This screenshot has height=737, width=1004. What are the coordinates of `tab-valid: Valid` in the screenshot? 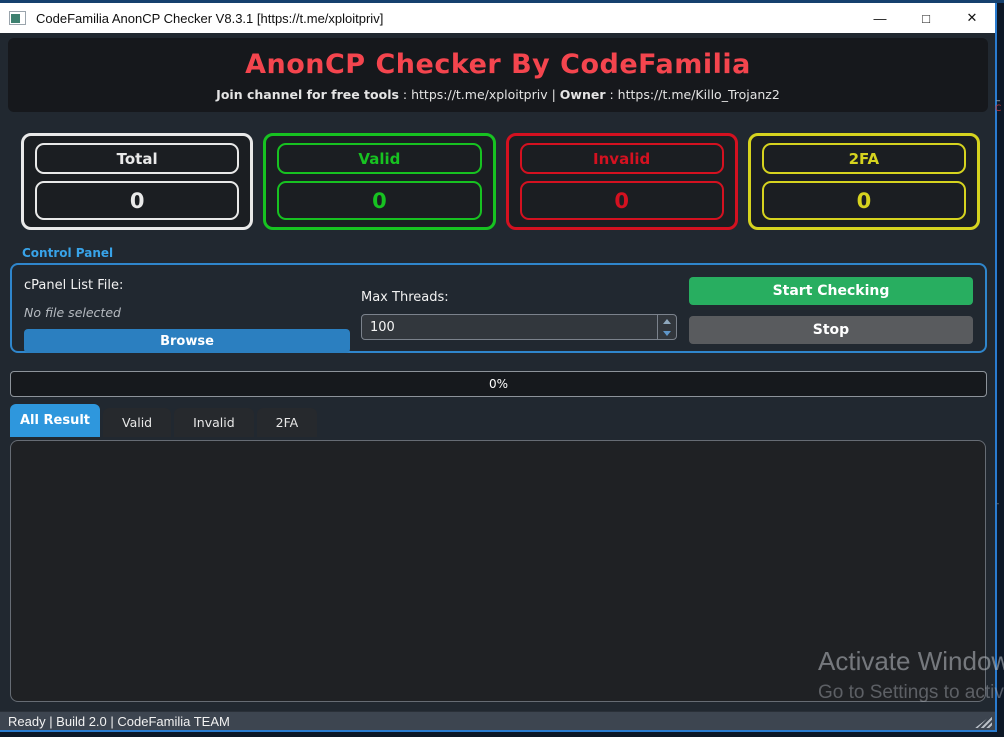 It's located at (137, 422).